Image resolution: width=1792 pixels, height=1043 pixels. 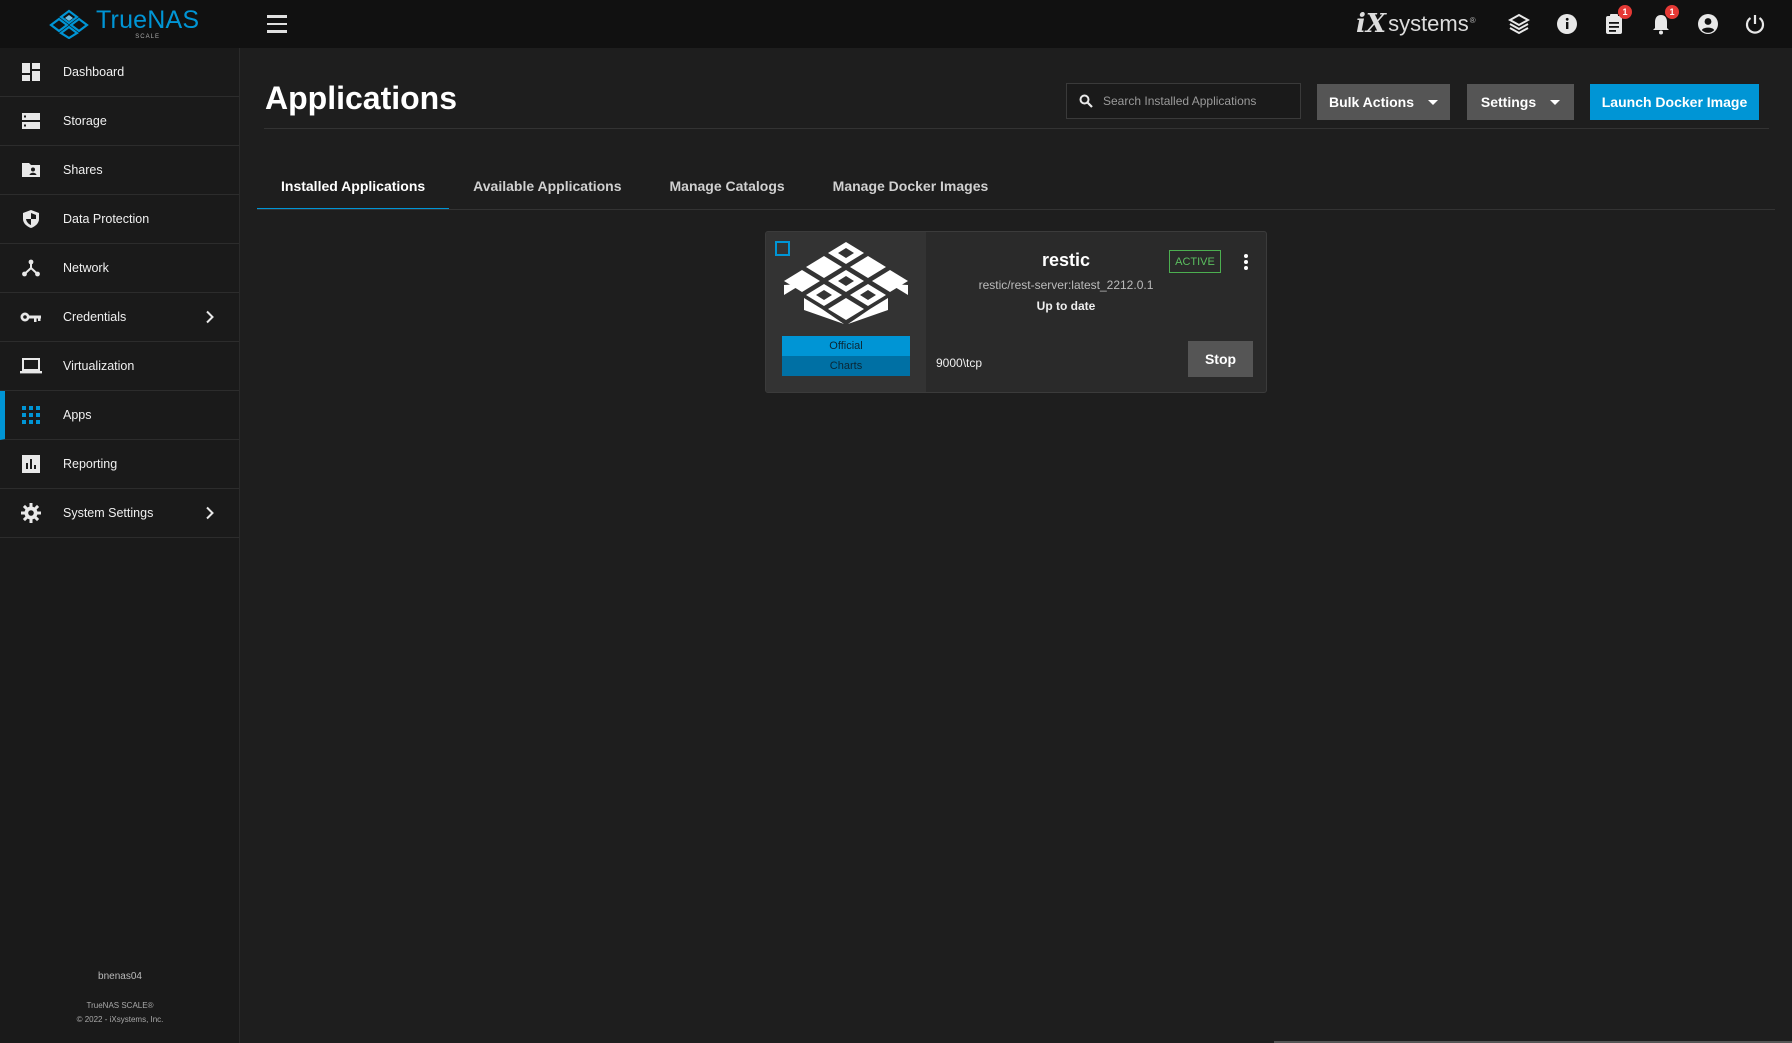 I want to click on tab-manage-catalogs: Manage Catalogs, so click(x=727, y=186).